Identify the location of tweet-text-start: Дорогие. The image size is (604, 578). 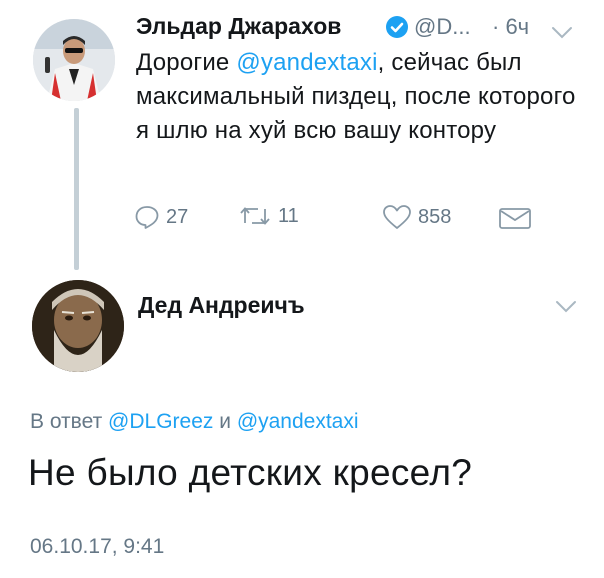
(186, 62).